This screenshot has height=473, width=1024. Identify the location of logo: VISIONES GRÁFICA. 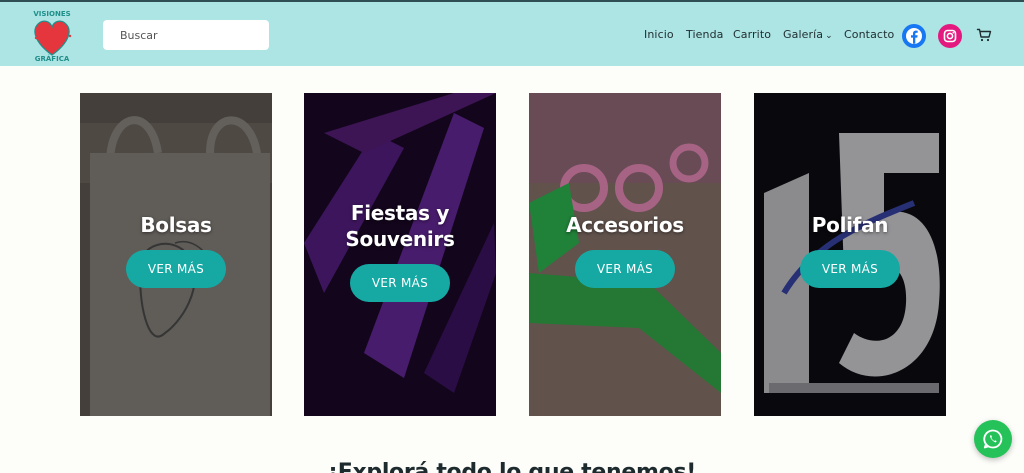
(52, 35).